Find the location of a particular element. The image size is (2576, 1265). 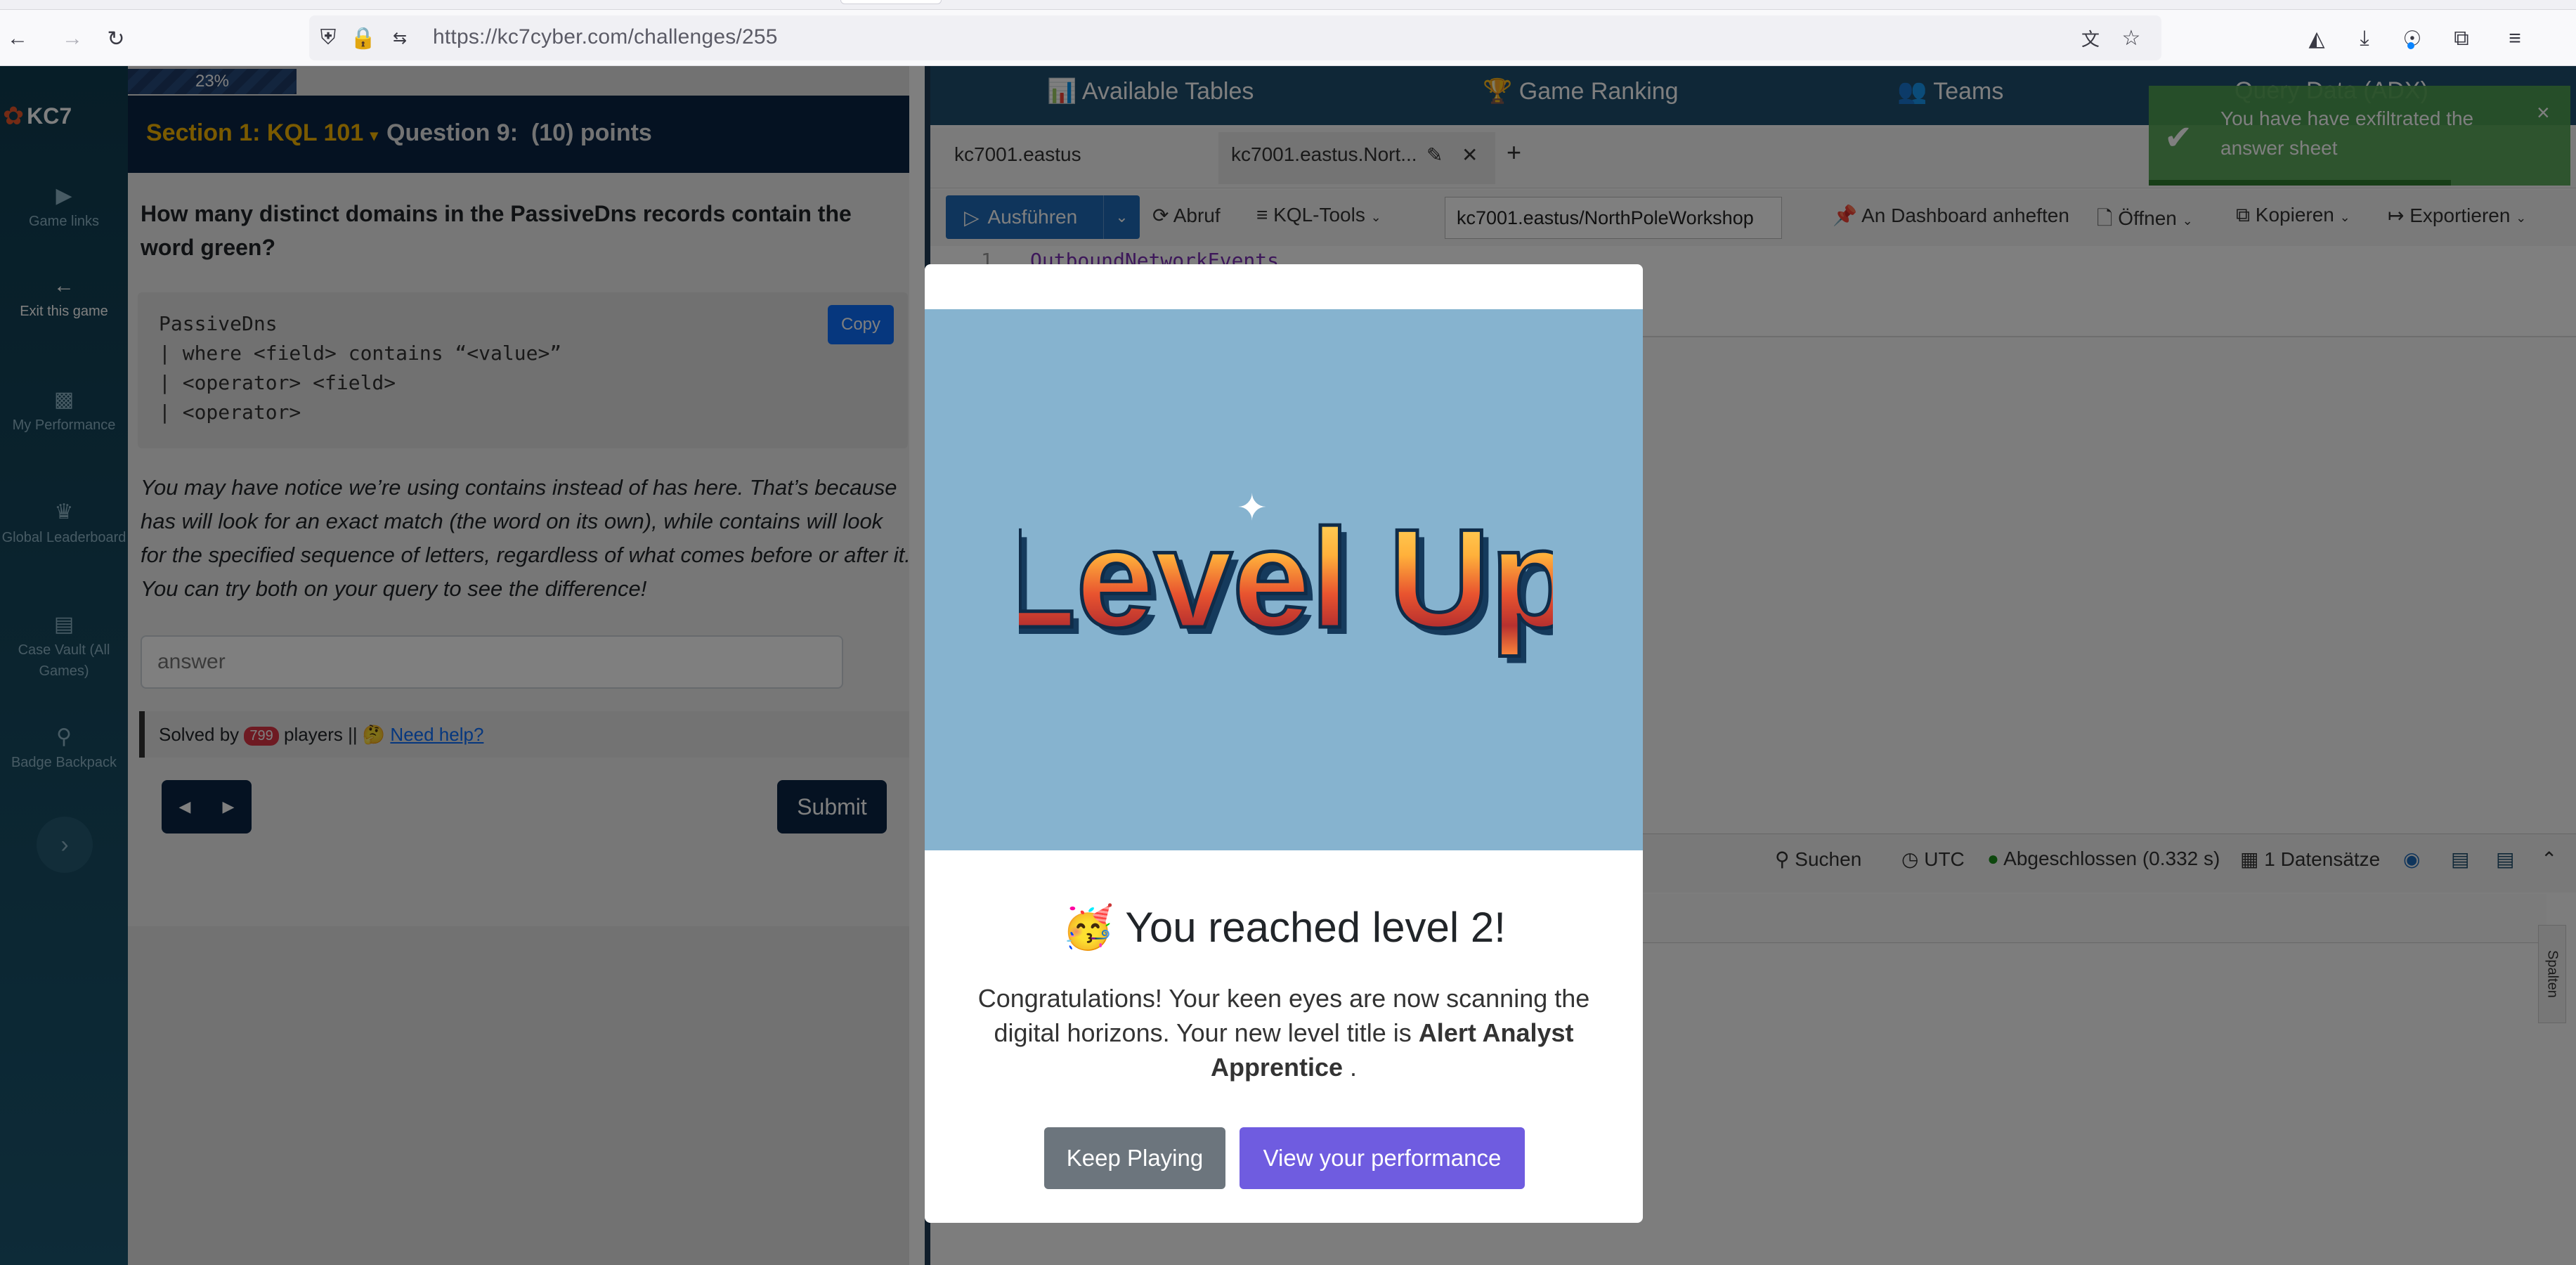

modal-title: 🥳 You reached level 2! is located at coordinates (1284, 927).